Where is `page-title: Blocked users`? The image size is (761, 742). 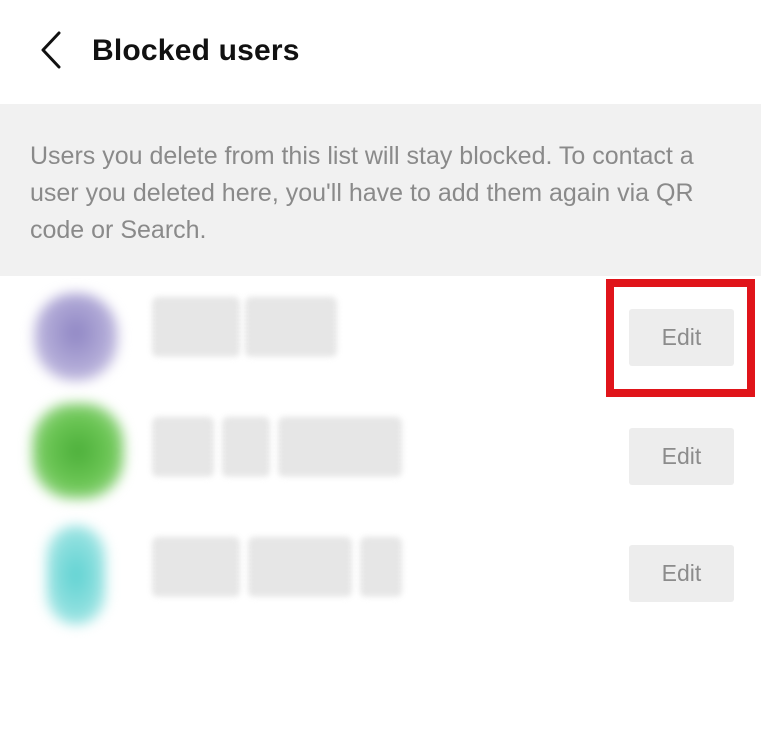 page-title: Blocked users is located at coordinates (196, 50).